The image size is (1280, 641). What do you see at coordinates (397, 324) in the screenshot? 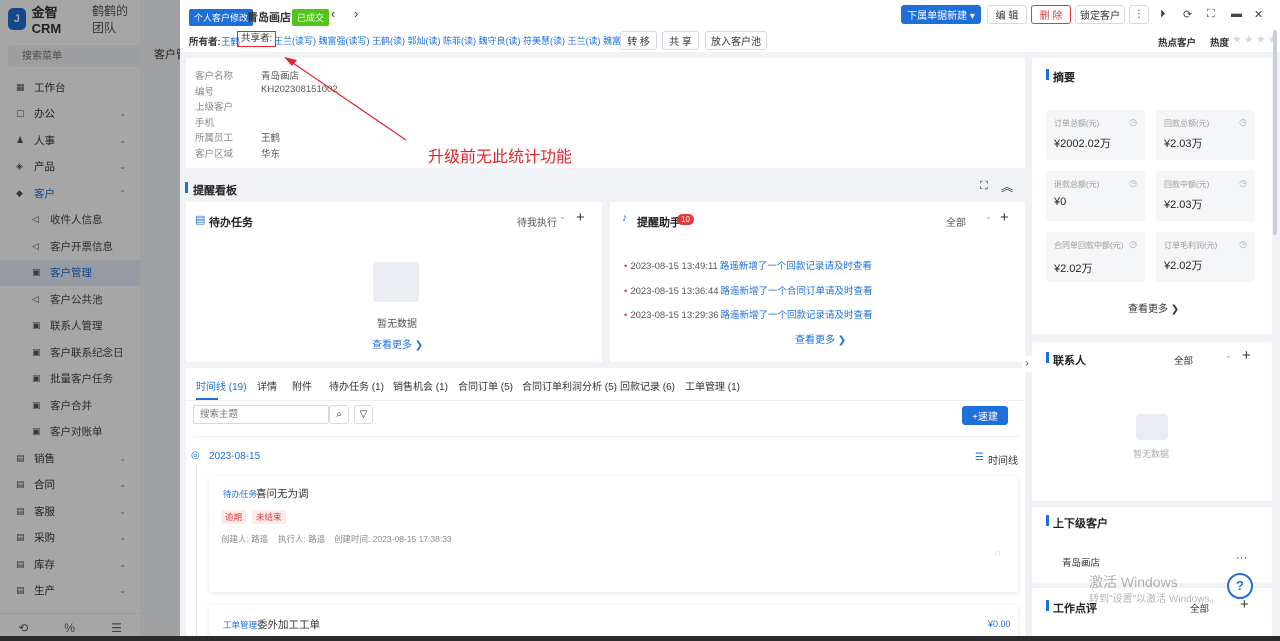
I see `todo-empty-text: 暂无数据` at bounding box center [397, 324].